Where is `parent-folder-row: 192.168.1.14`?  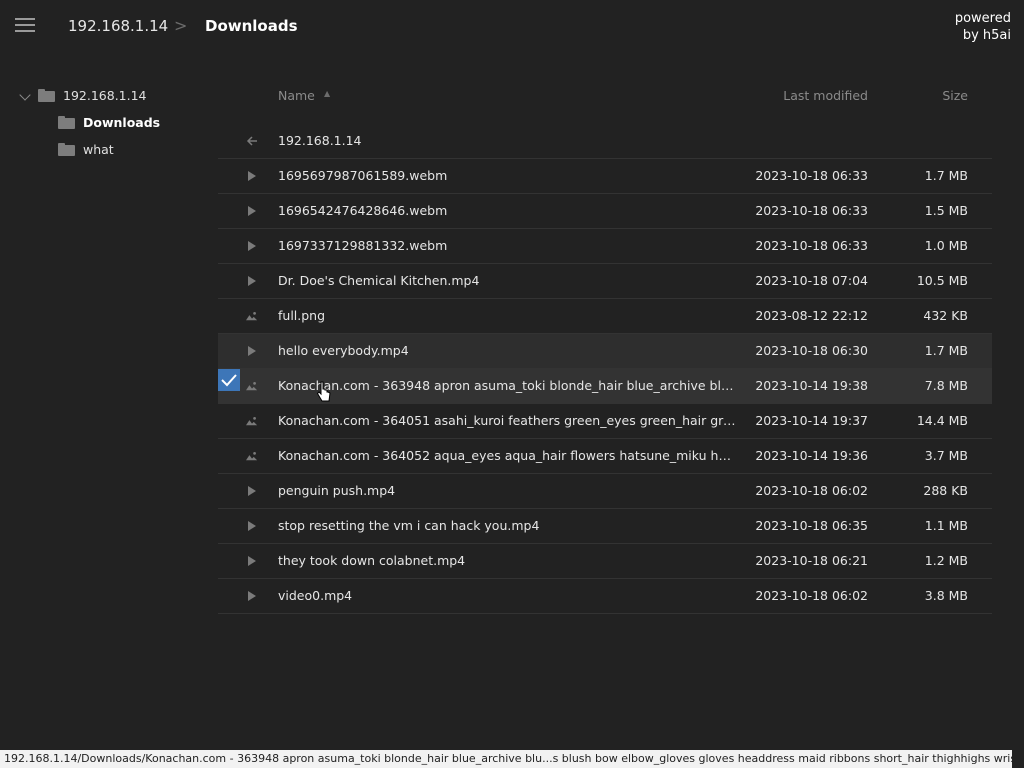
parent-folder-row: 192.168.1.14 is located at coordinates (605, 141).